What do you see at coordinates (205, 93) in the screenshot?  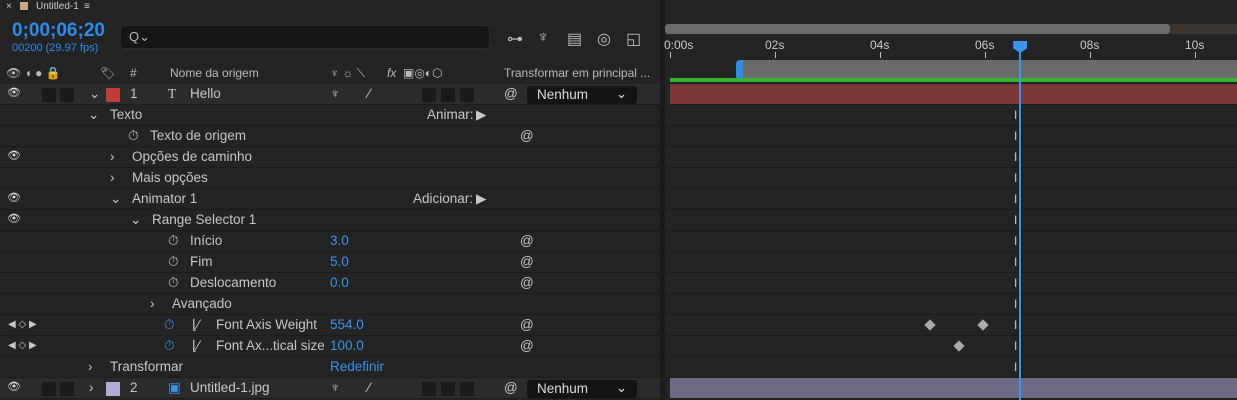 I see `layer-name: Hello` at bounding box center [205, 93].